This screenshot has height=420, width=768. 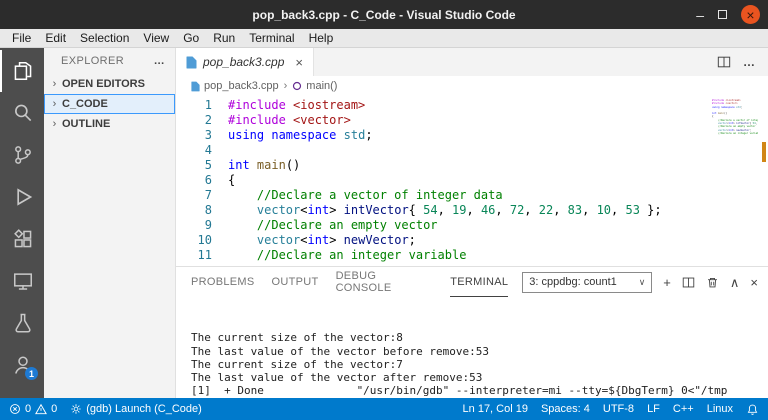 What do you see at coordinates (104, 38) in the screenshot?
I see `menu-item-selection: Selection` at bounding box center [104, 38].